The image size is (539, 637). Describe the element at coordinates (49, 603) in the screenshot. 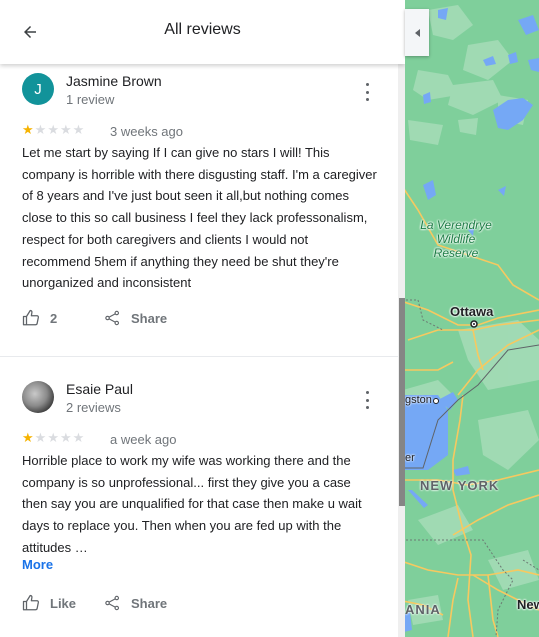

I see `like-button: Like` at that location.